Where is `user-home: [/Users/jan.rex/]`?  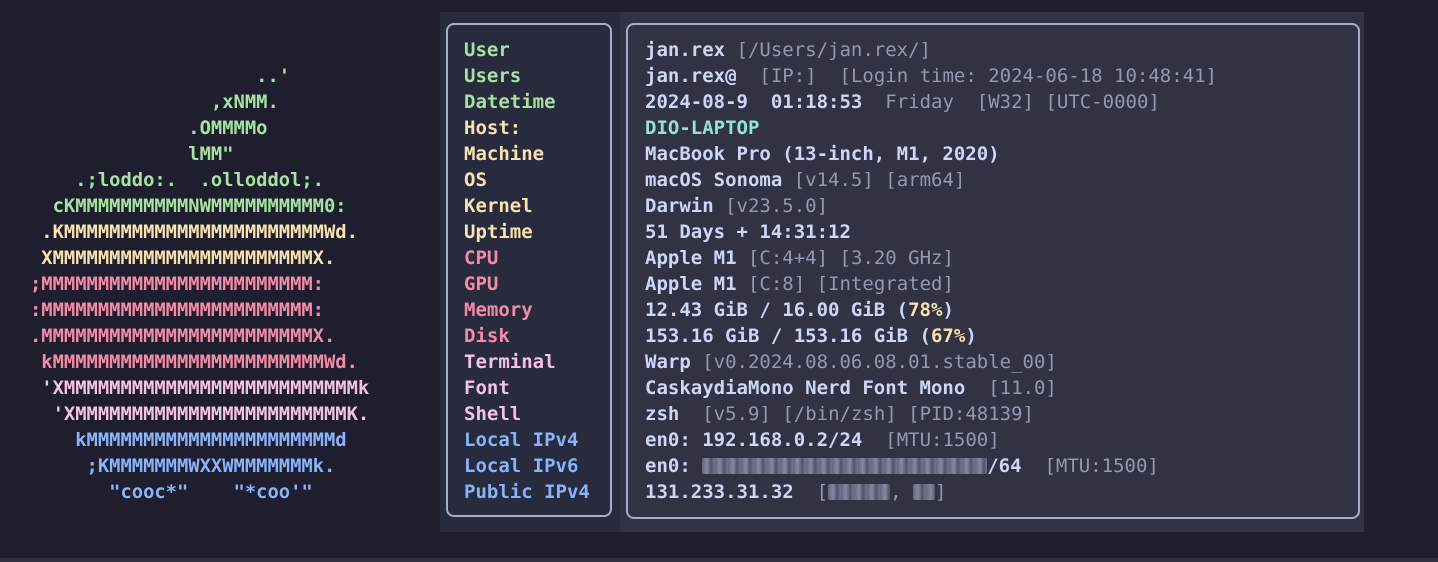 user-home: [/Users/jan.rex/] is located at coordinates (833, 50).